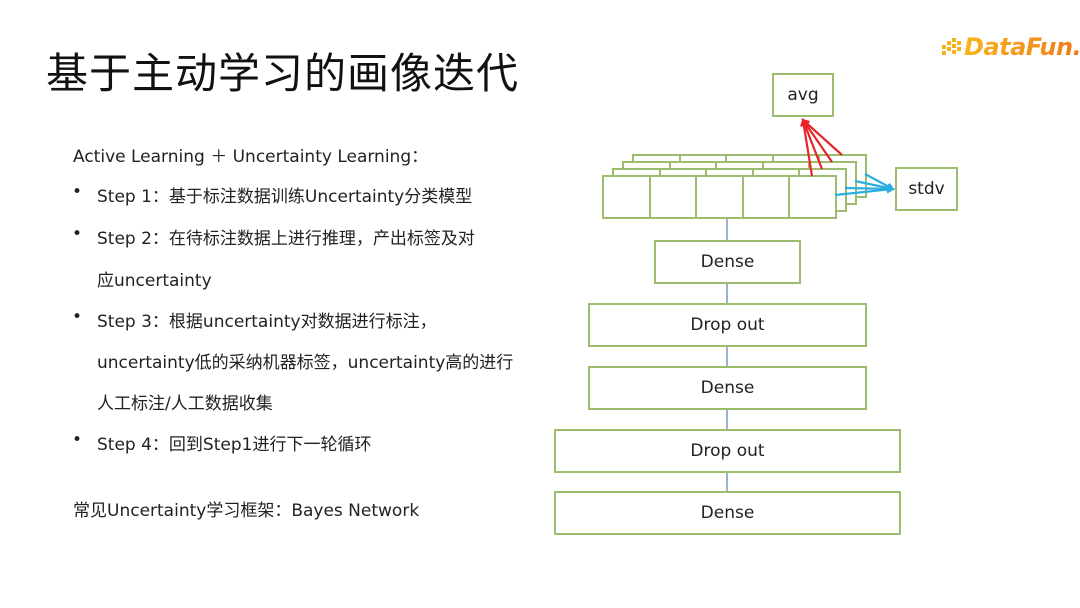  Describe the element at coordinates (727, 388) in the screenshot. I see `layer-dense-2: Dense` at that location.